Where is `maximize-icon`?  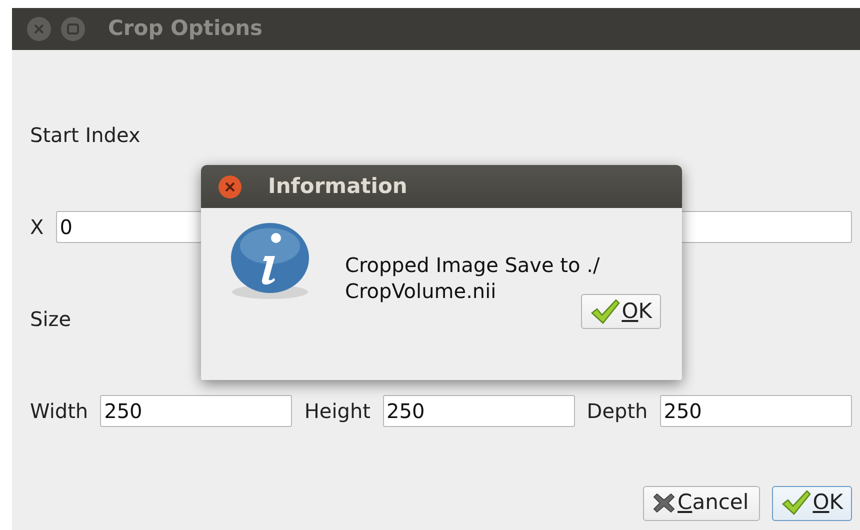 maximize-icon is located at coordinates (73, 29).